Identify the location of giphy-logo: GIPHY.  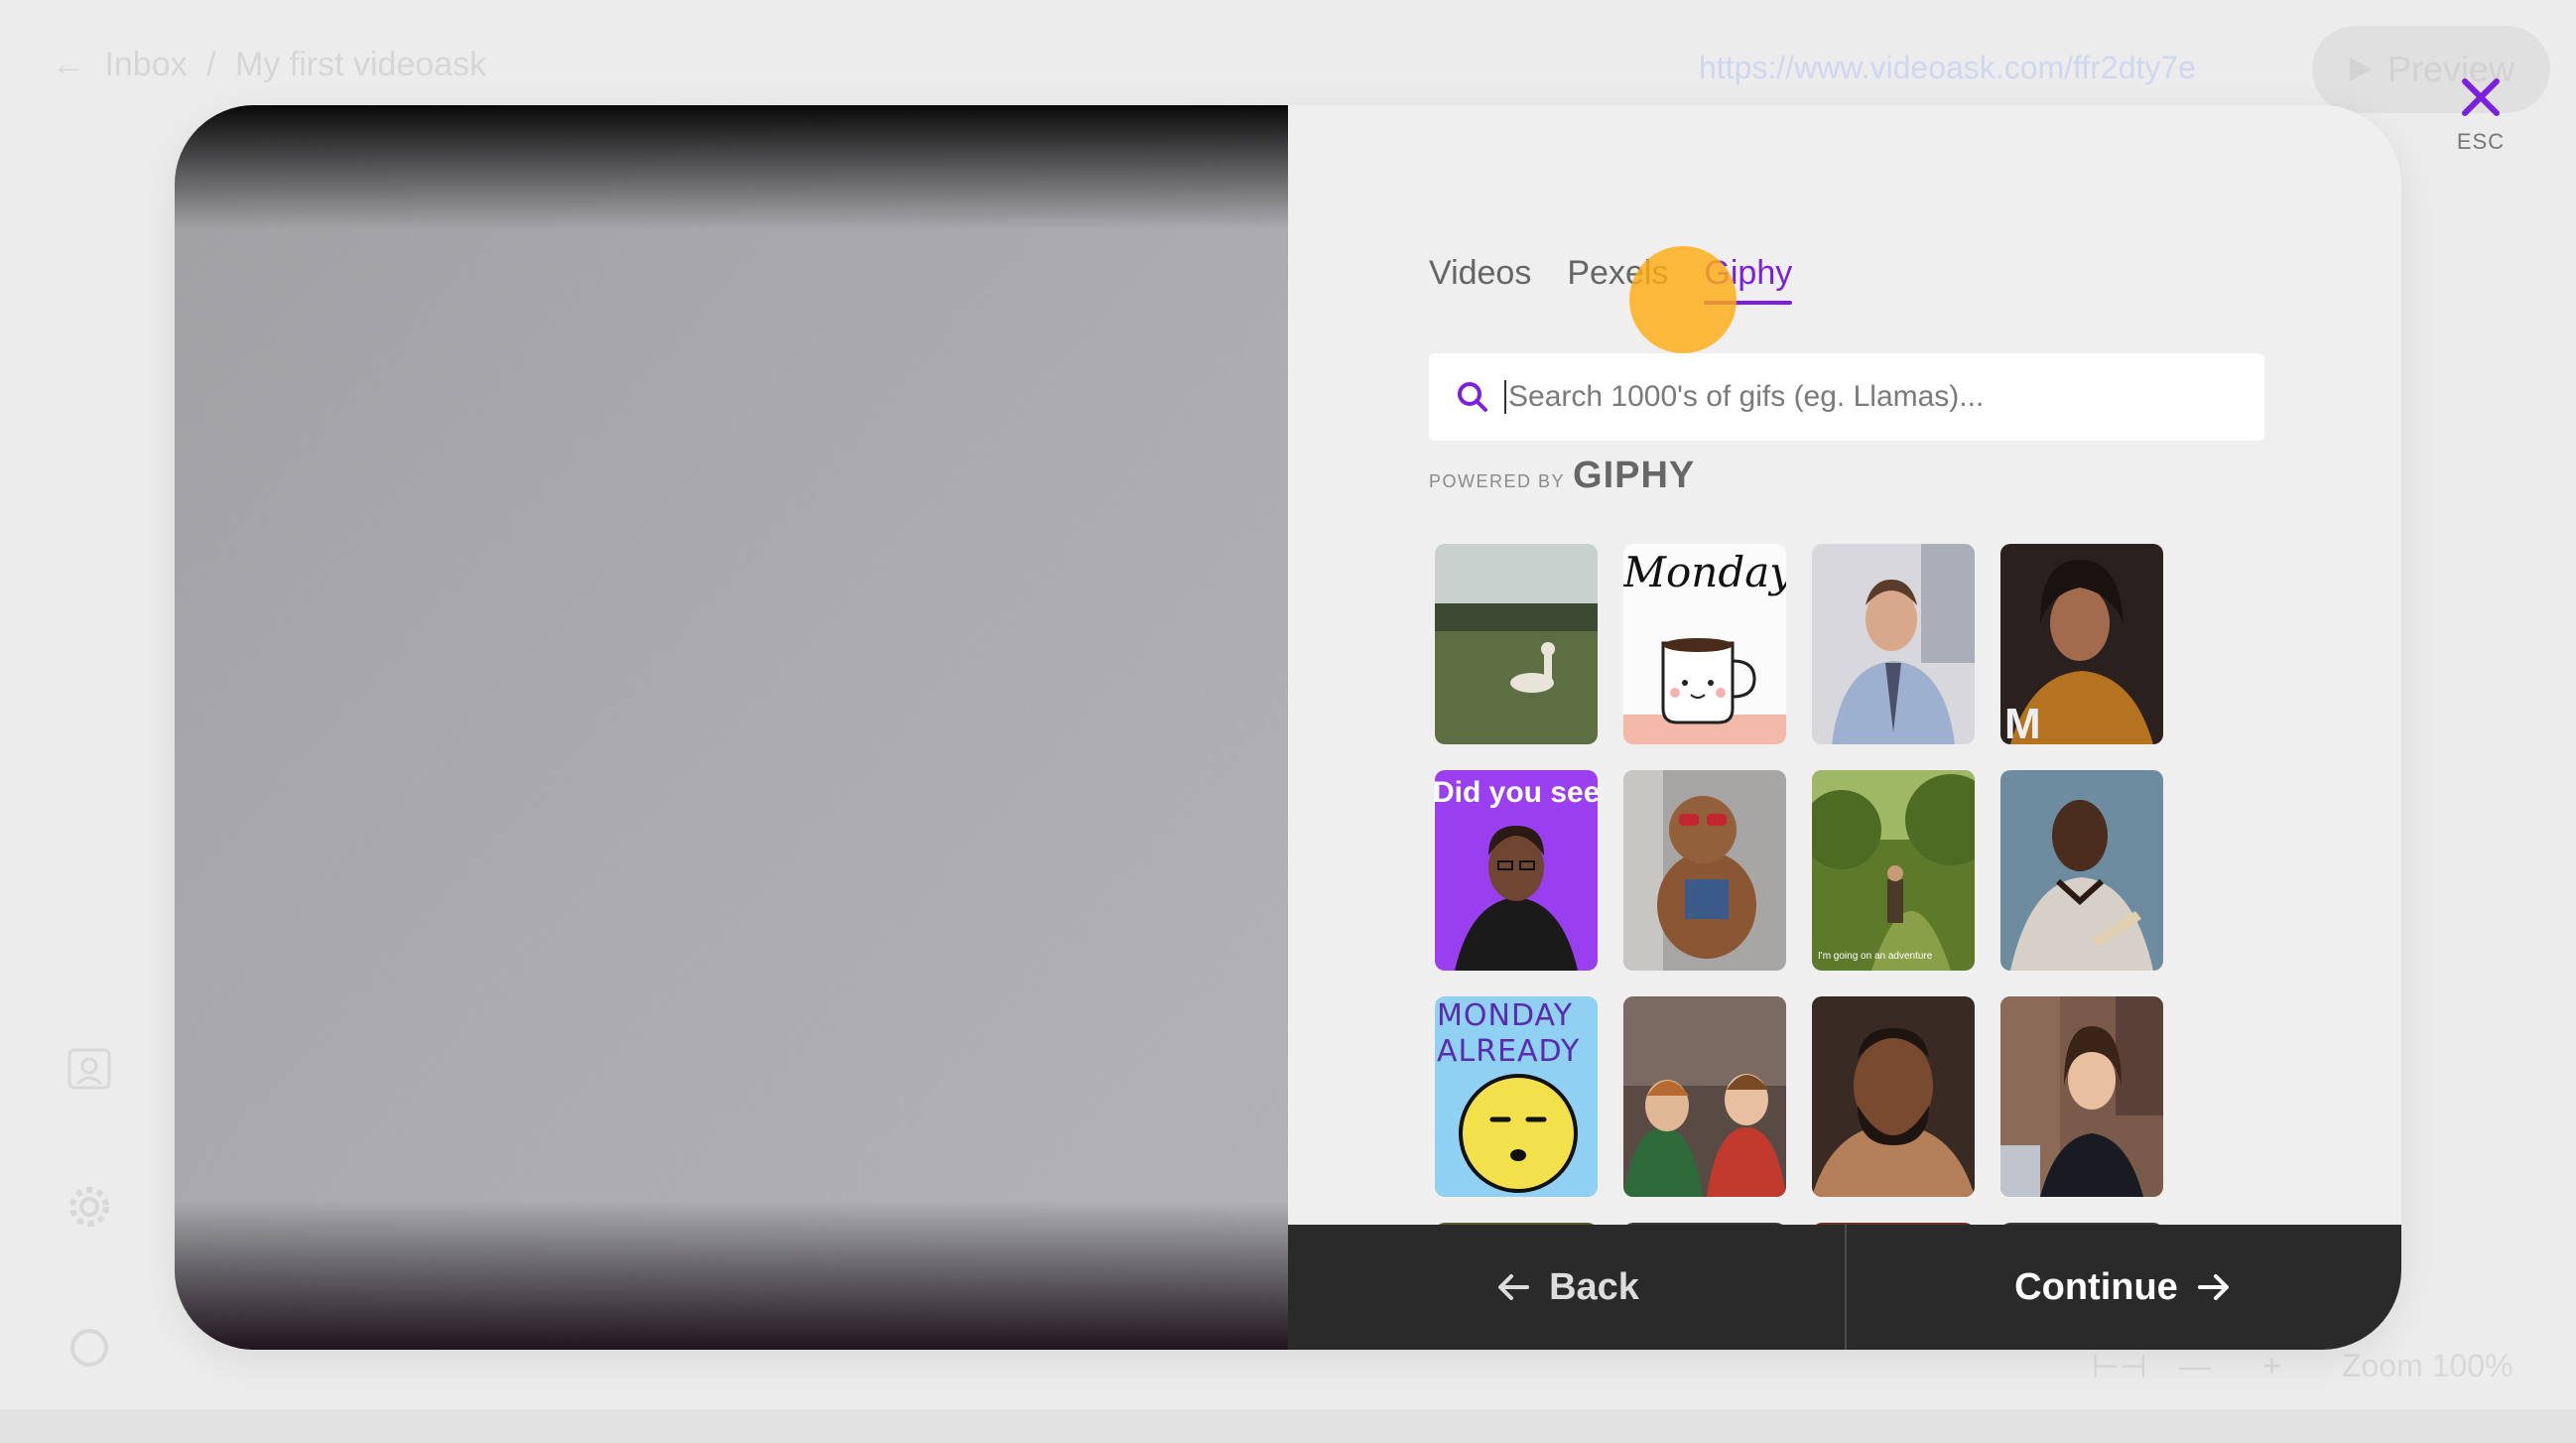
(1635, 476).